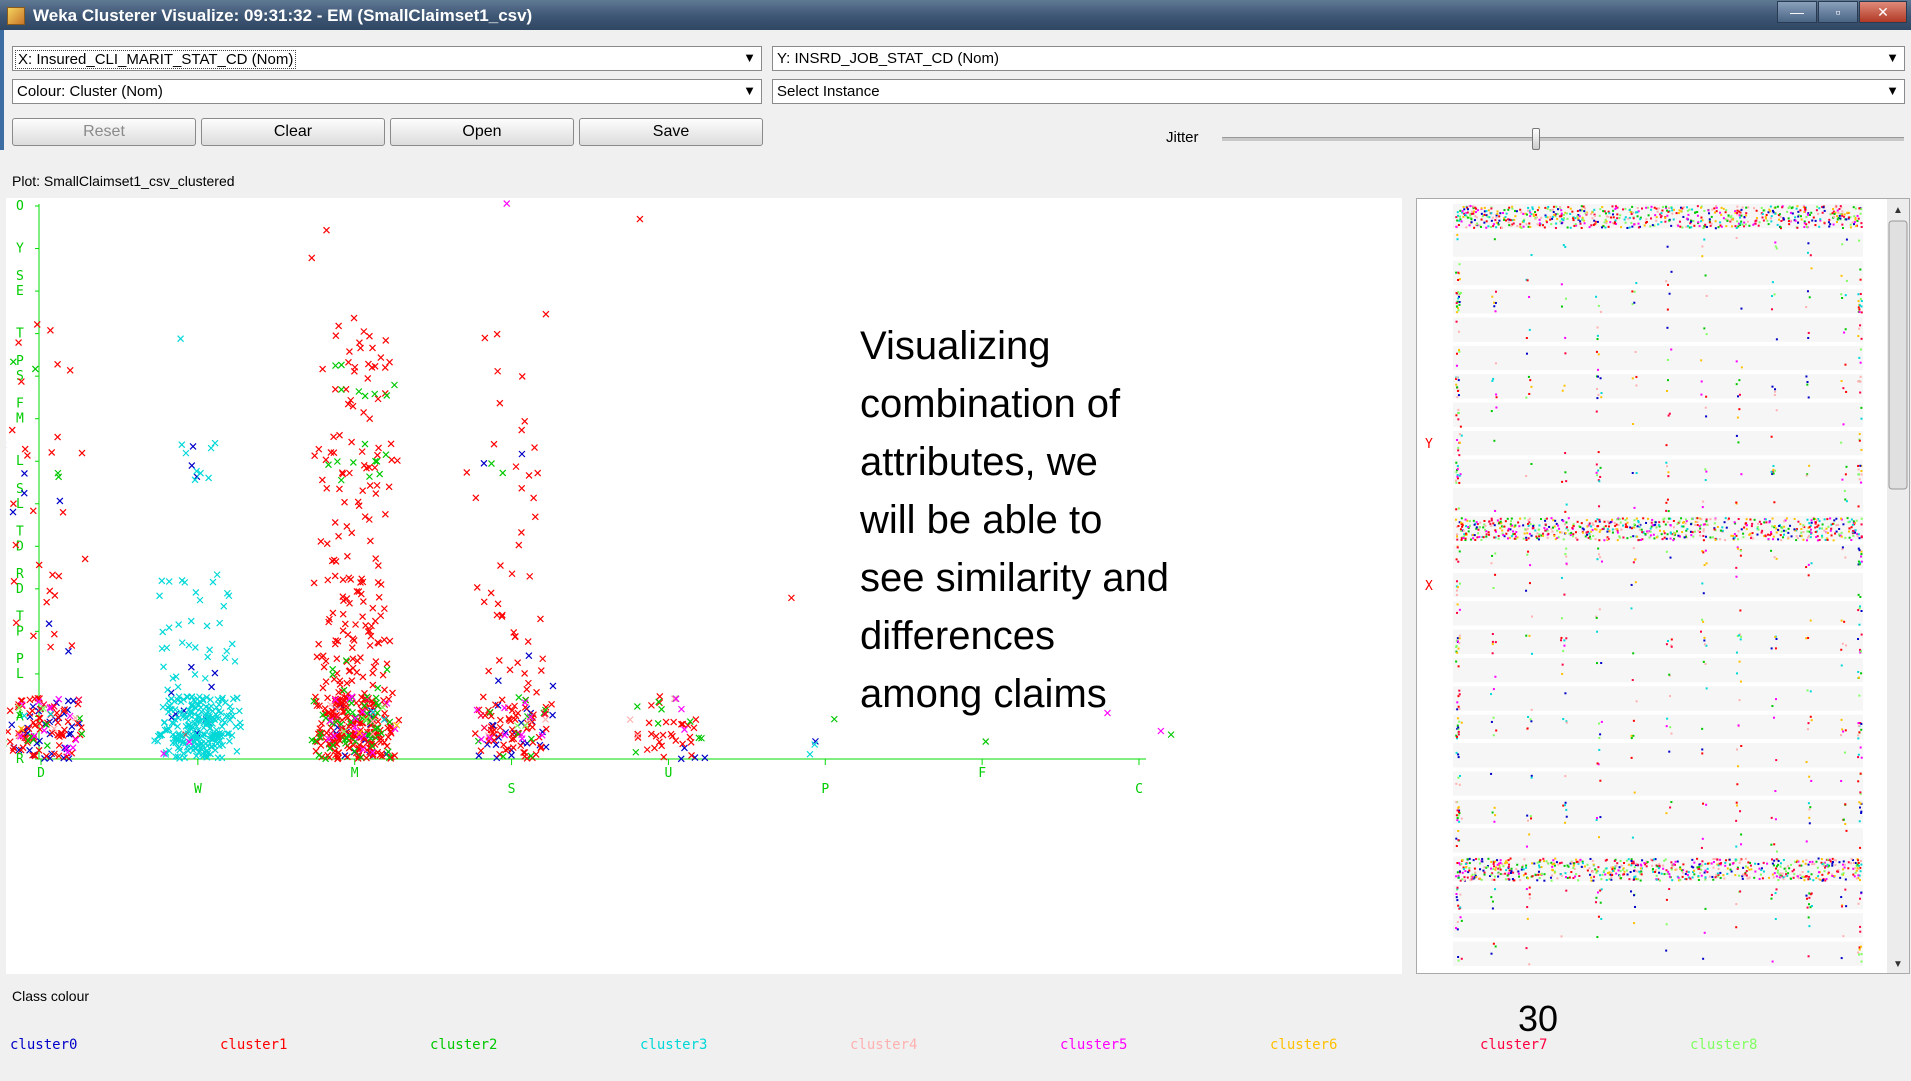 Image resolution: width=1911 pixels, height=1081 pixels. I want to click on legend-item-cluster2: cluster2, so click(463, 1045).